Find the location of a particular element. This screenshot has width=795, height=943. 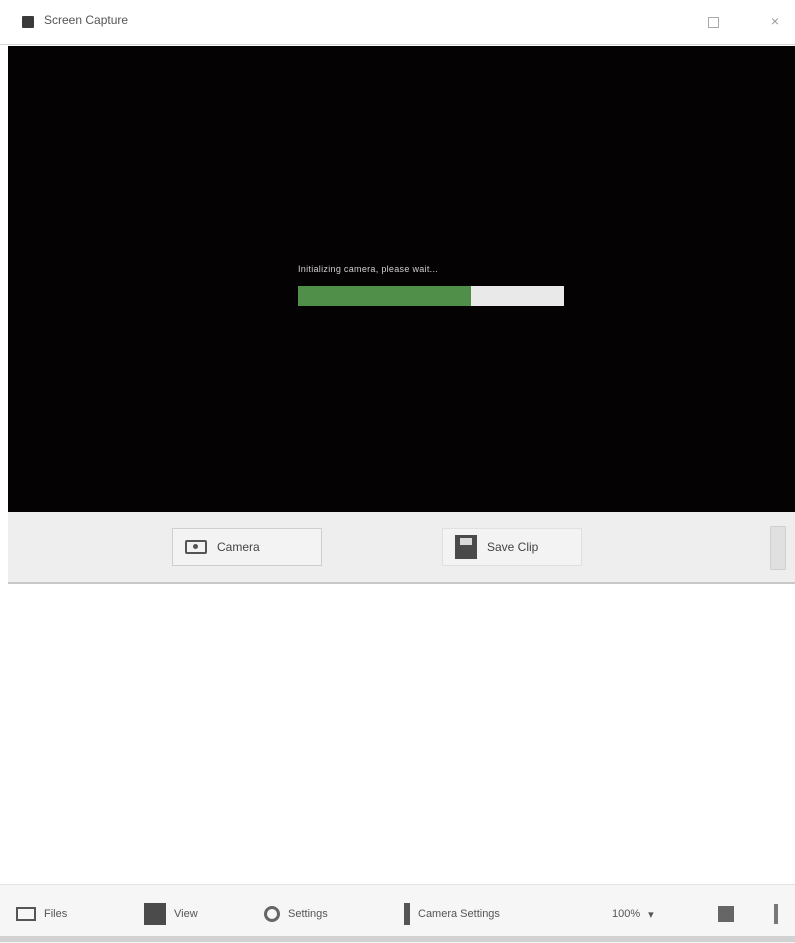

save-clip-button: Save Clip is located at coordinates (512, 547).